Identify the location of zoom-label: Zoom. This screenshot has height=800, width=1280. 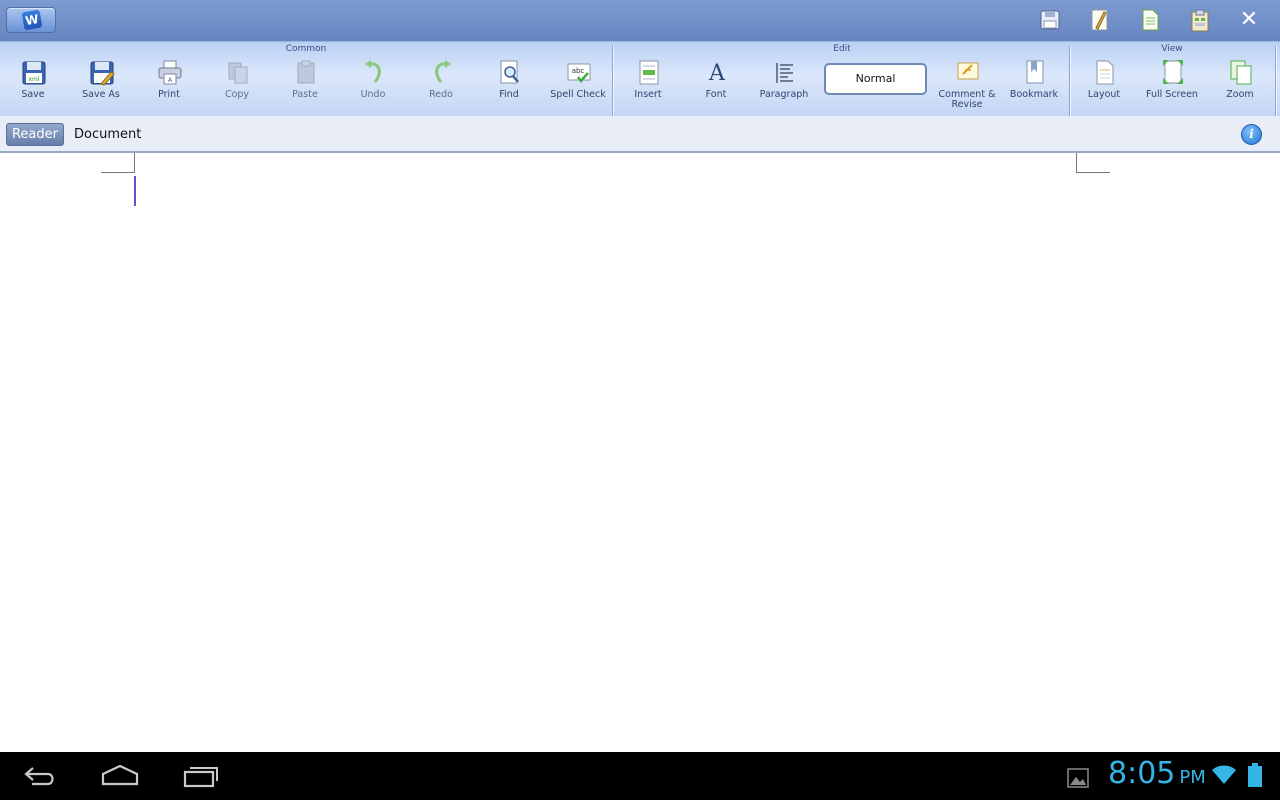
(1240, 94).